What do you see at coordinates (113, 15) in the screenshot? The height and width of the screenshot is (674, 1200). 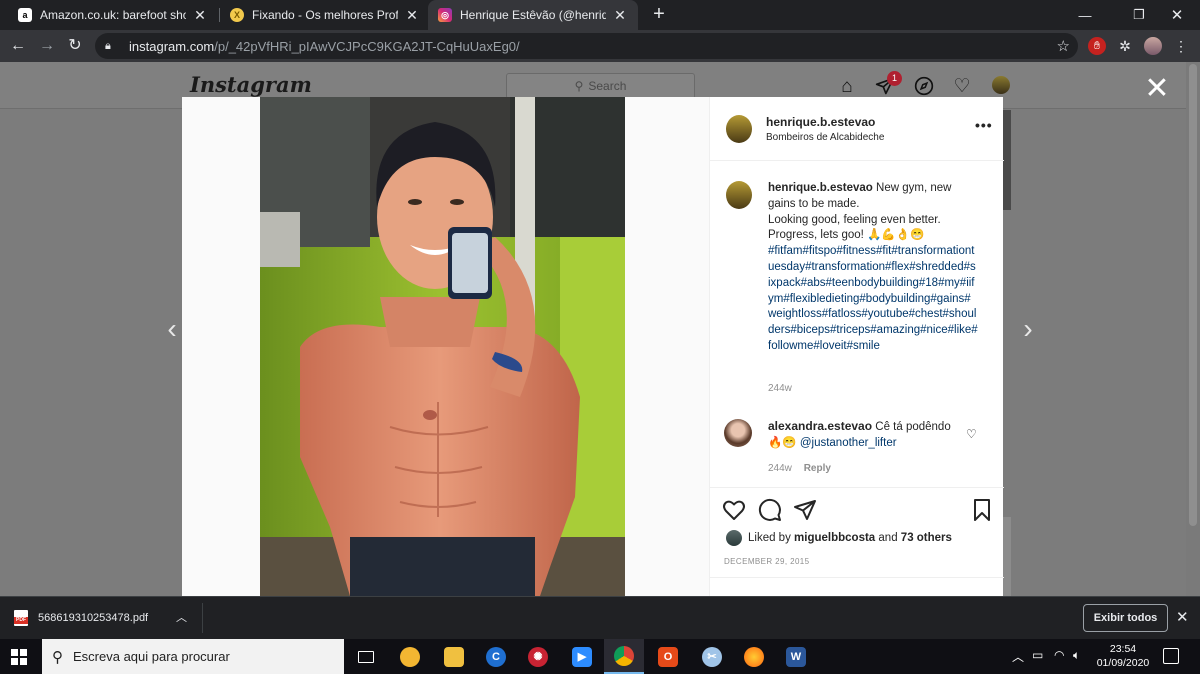 I see `tab-amazon: a Amazon.co.uk: barefoot shoes ✕` at bounding box center [113, 15].